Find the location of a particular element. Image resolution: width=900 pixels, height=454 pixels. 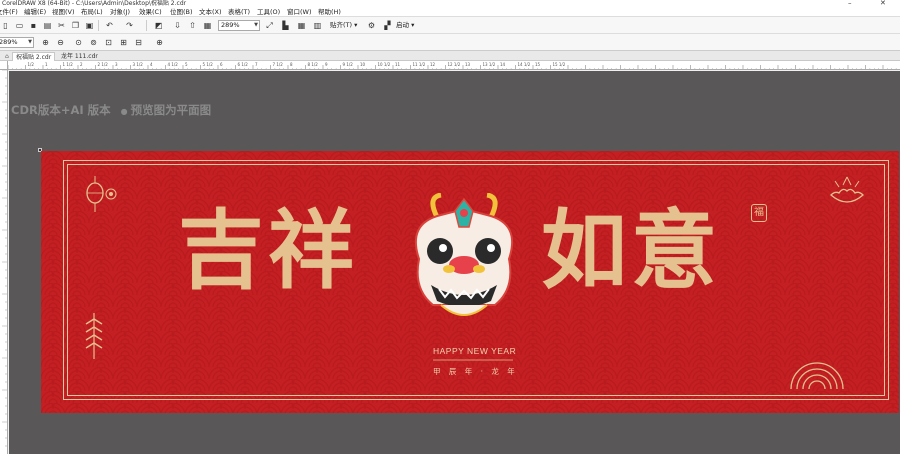

ruler-label: 9 1/2 is located at coordinates (348, 64).